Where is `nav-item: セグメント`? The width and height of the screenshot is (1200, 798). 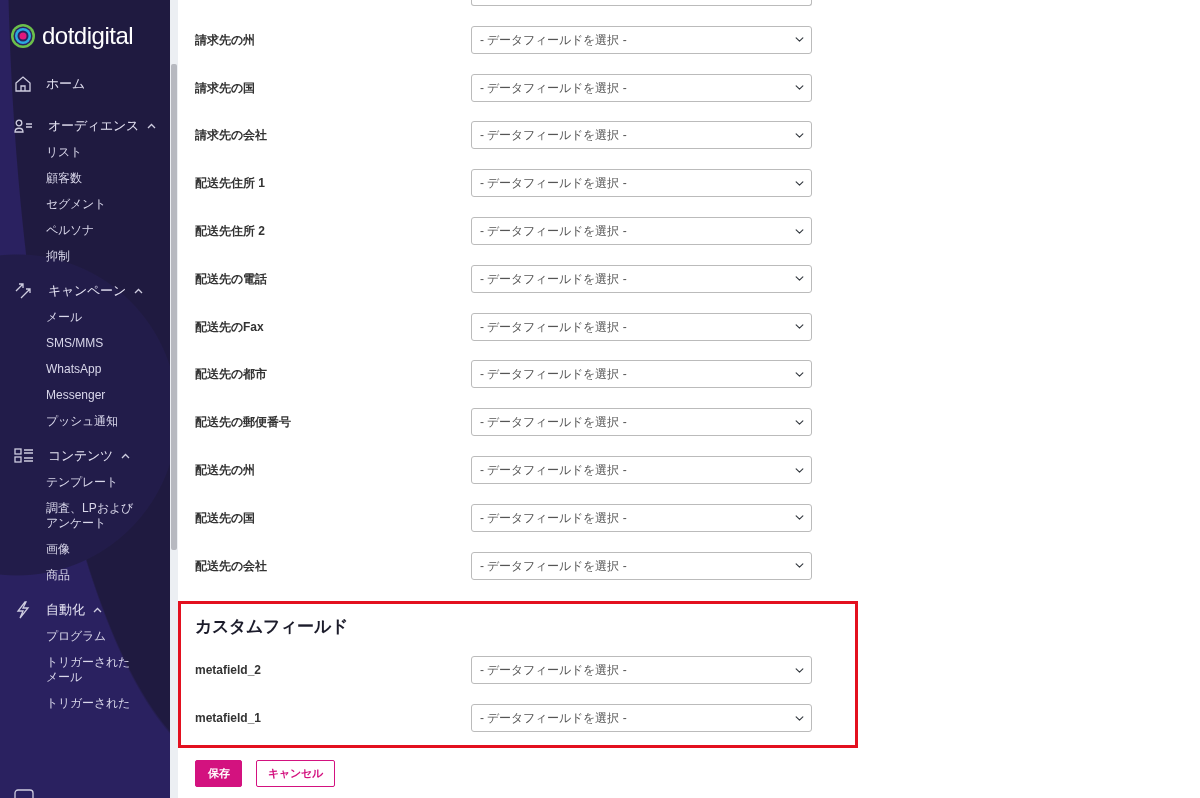 nav-item: セグメント is located at coordinates (90, 204).